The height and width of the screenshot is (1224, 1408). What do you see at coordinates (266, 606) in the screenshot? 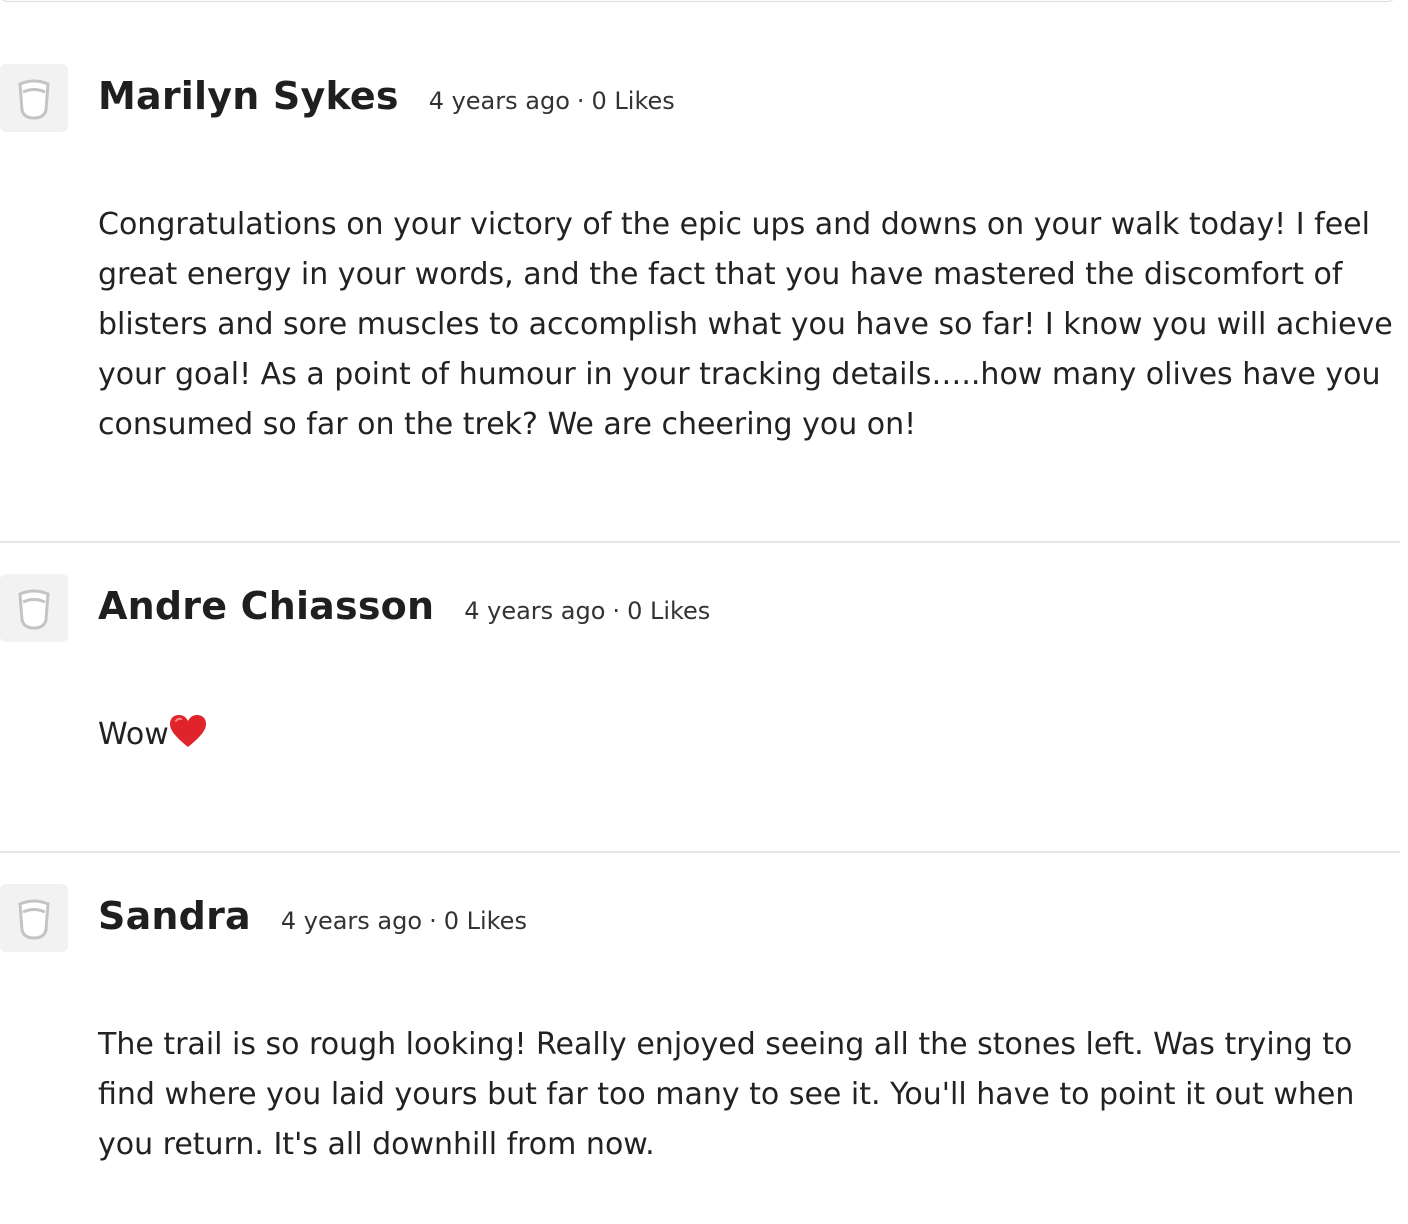
I see `comment-author: Andre Chiasson` at bounding box center [266, 606].